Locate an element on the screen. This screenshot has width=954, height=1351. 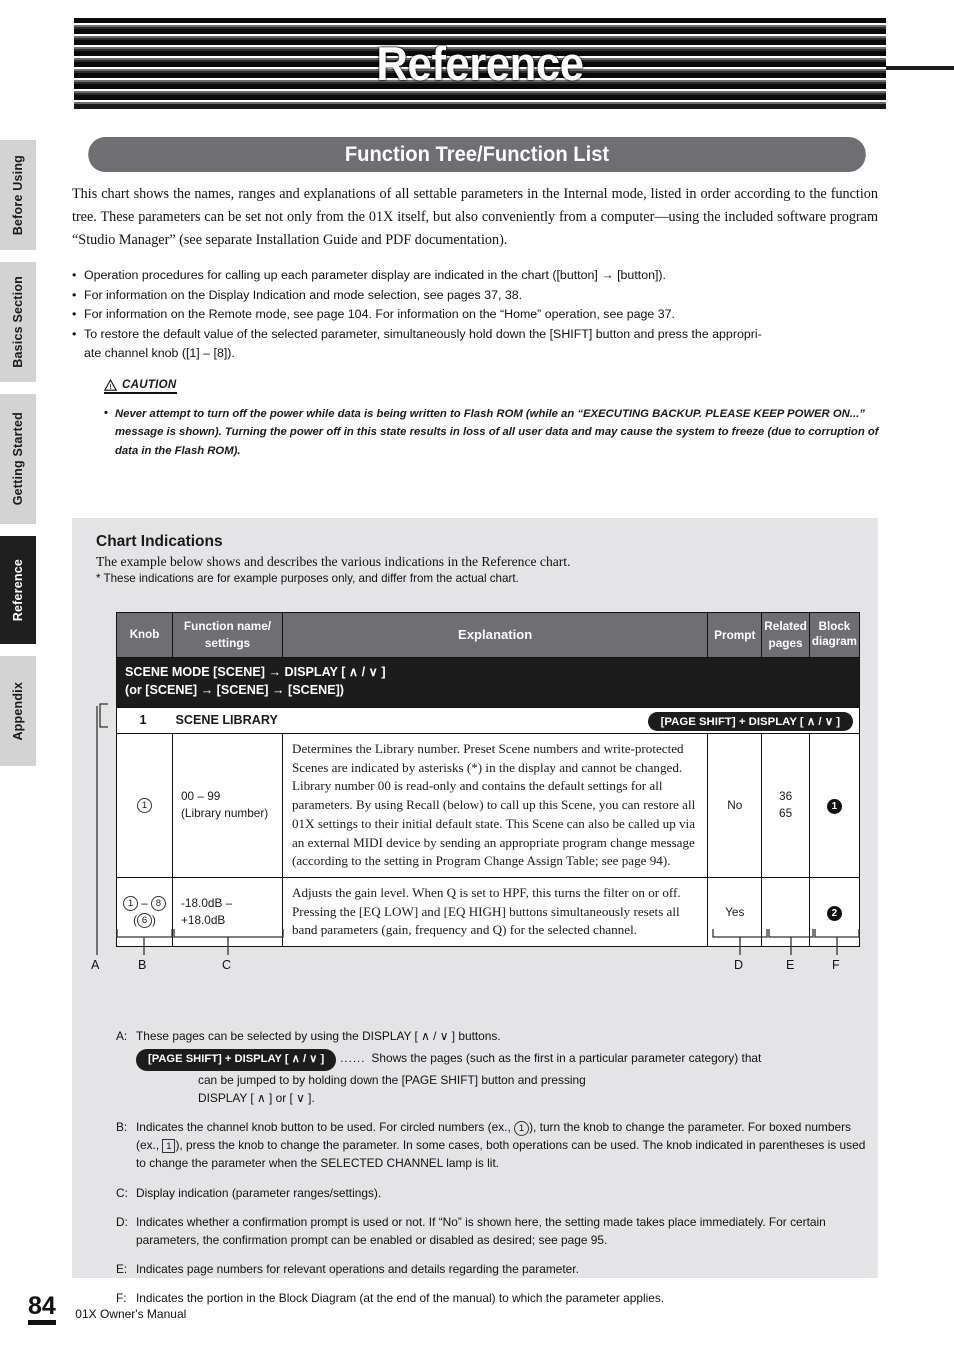
column-header-related-line1: Related is located at coordinates (785, 626).